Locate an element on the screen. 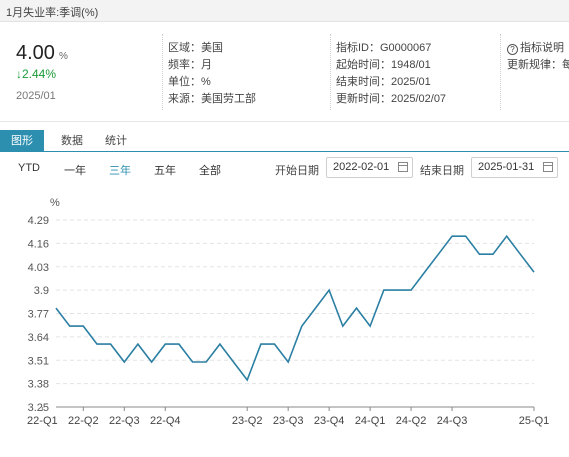  x-tick-label: 24-Q2 is located at coordinates (411, 421).